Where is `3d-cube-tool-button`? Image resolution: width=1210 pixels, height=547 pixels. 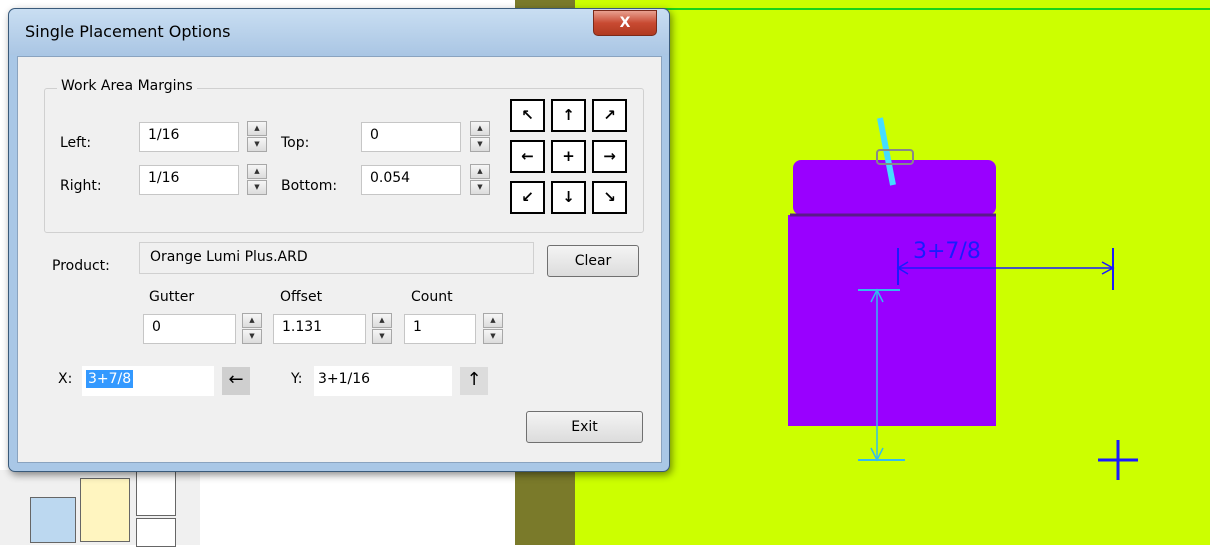
3d-cube-tool-button is located at coordinates (156, 493).